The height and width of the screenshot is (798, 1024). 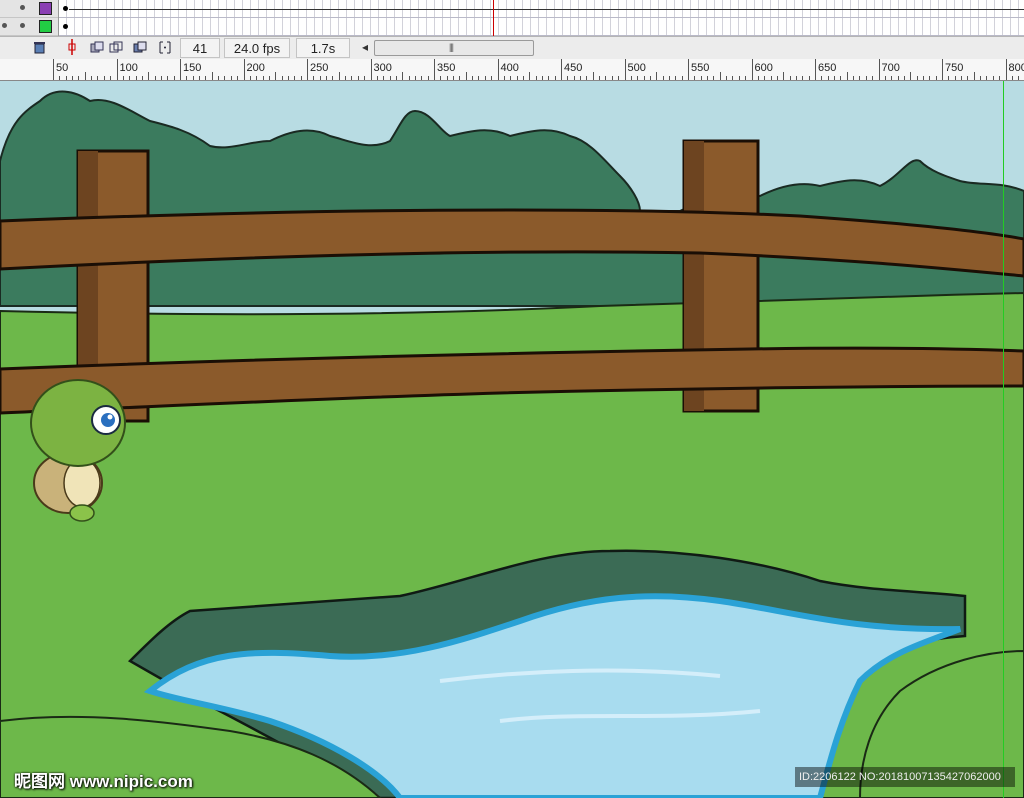 What do you see at coordinates (116, 47) in the screenshot?
I see `onion-skin-outline-icon` at bounding box center [116, 47].